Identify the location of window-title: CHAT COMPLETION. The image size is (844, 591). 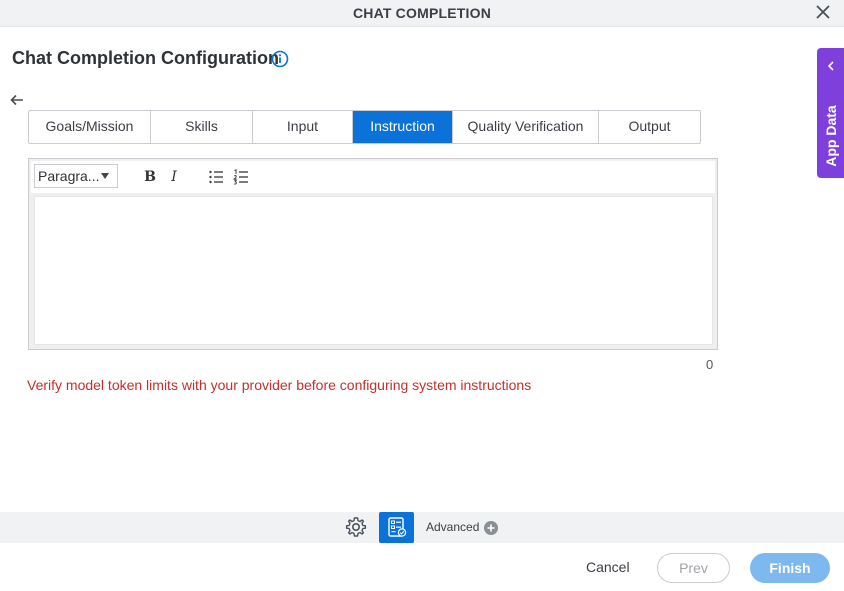
(422, 13).